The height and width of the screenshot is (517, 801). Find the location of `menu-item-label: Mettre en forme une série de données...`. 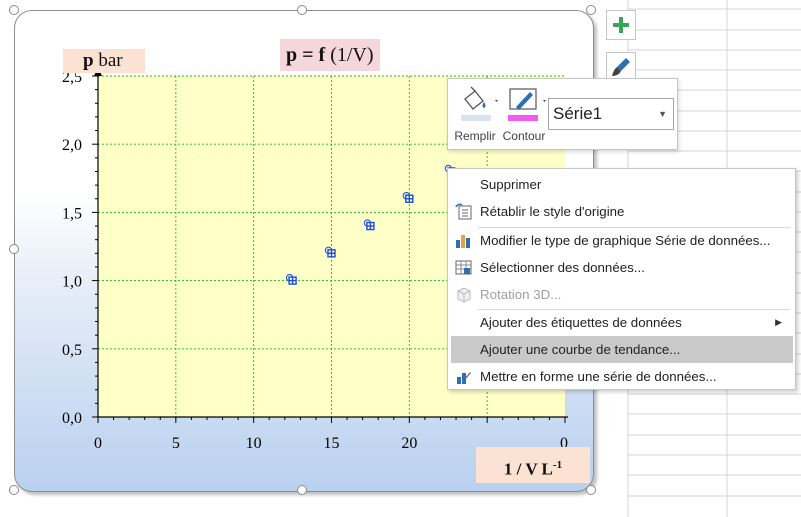

menu-item-label: Mettre en forme une série de données... is located at coordinates (598, 376).